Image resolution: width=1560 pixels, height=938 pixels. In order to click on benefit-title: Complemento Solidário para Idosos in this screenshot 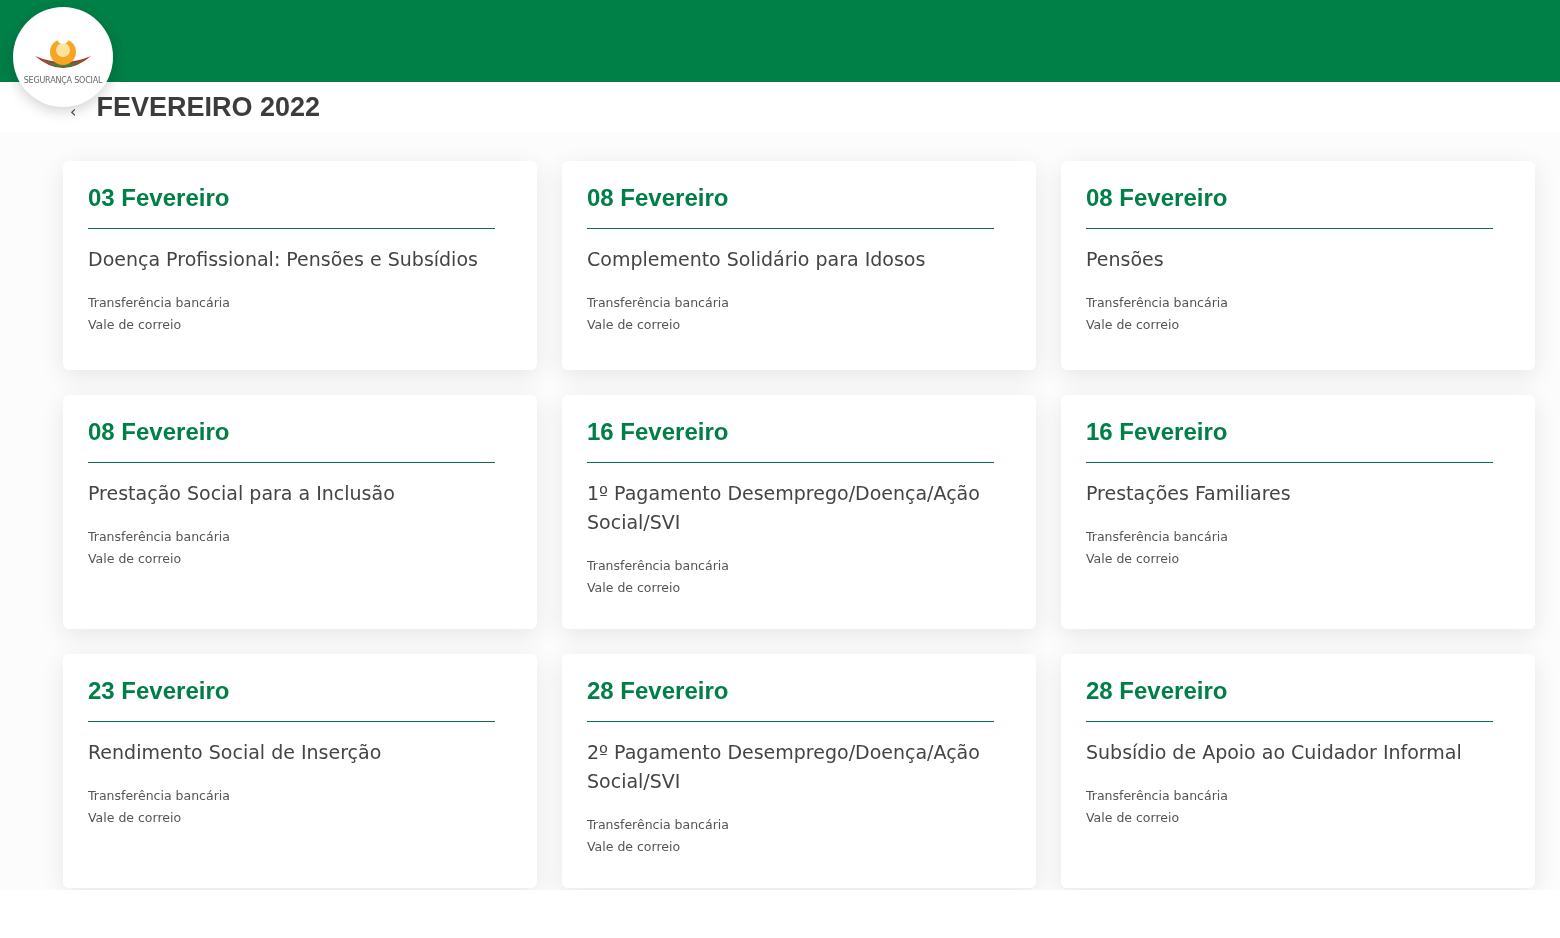, I will do `click(756, 259)`.